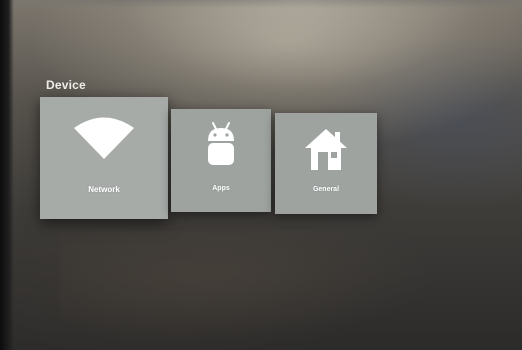 The height and width of the screenshot is (350, 522). What do you see at coordinates (221, 188) in the screenshot?
I see `tile-apps-label: Apps` at bounding box center [221, 188].